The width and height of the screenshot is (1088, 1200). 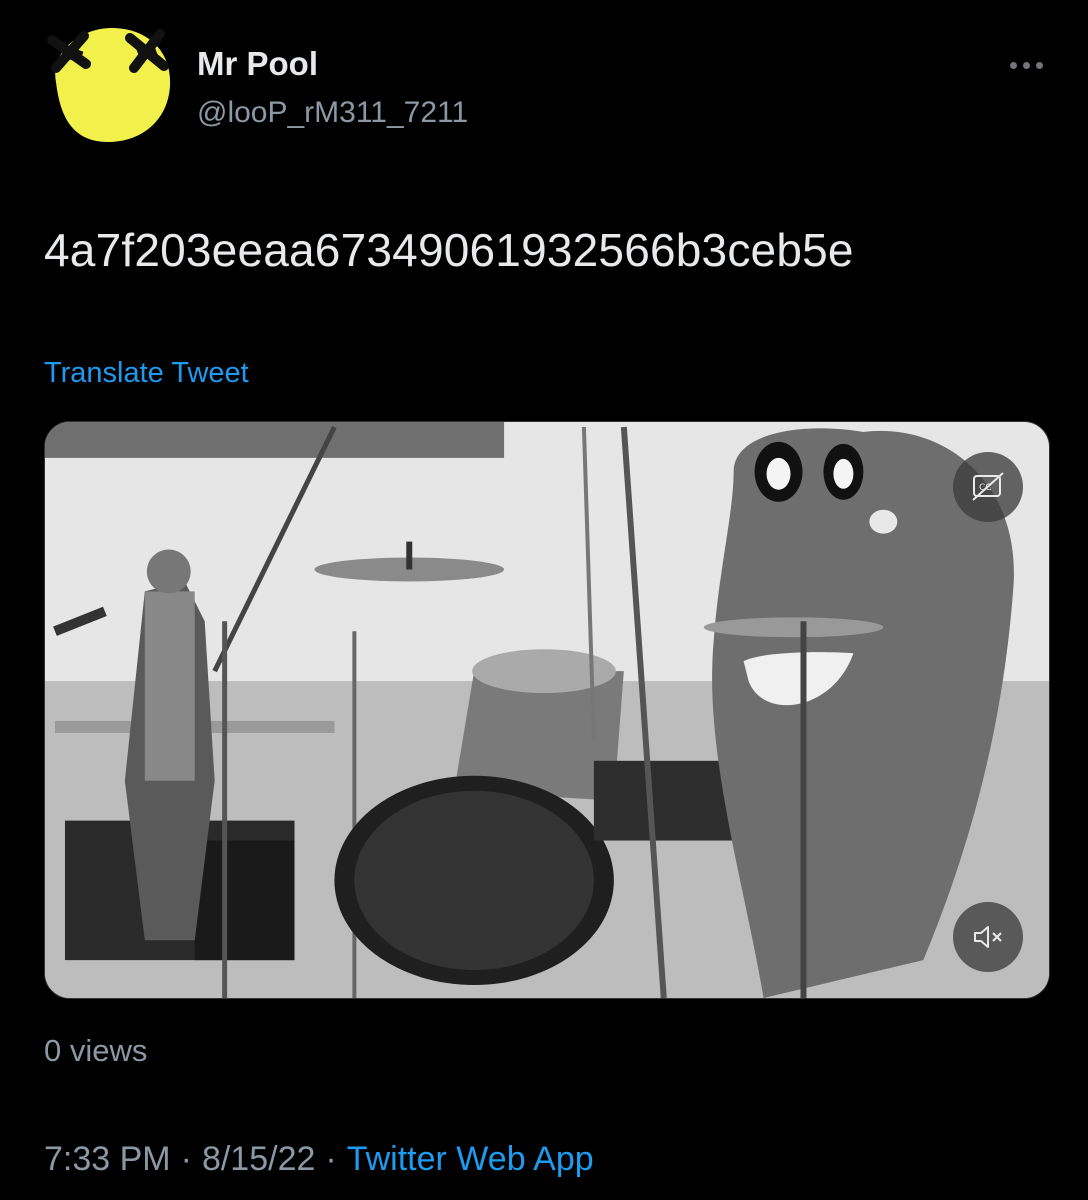 I want to click on yellow-smiley-x-eyes-icon, so click(x=109, y=85).